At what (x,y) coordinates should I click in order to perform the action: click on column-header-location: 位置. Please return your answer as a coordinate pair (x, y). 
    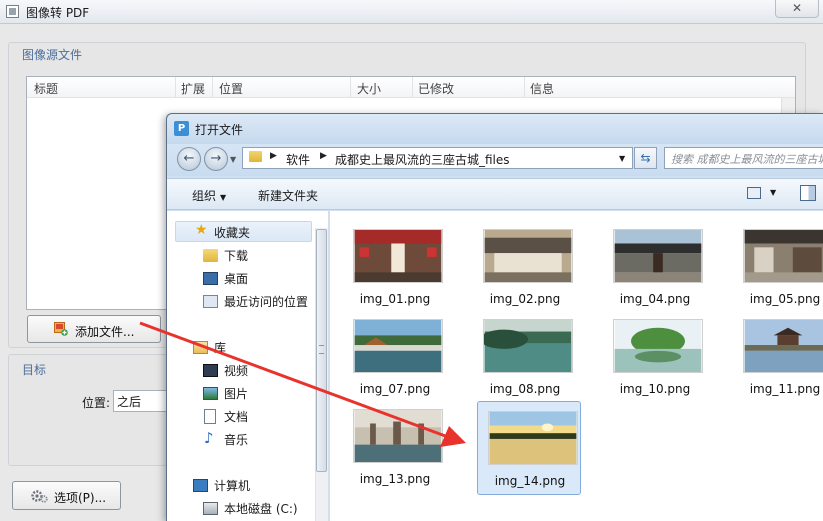
    Looking at the image, I should click on (231, 88).